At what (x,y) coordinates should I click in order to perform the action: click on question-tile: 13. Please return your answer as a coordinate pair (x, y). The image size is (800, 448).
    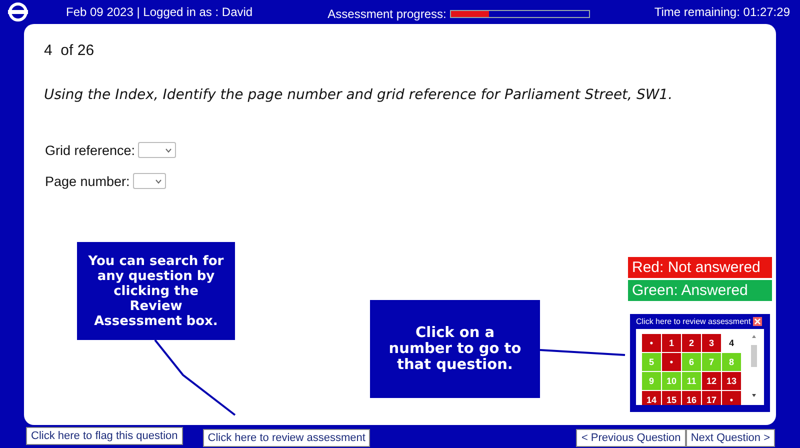
    Looking at the image, I should click on (731, 381).